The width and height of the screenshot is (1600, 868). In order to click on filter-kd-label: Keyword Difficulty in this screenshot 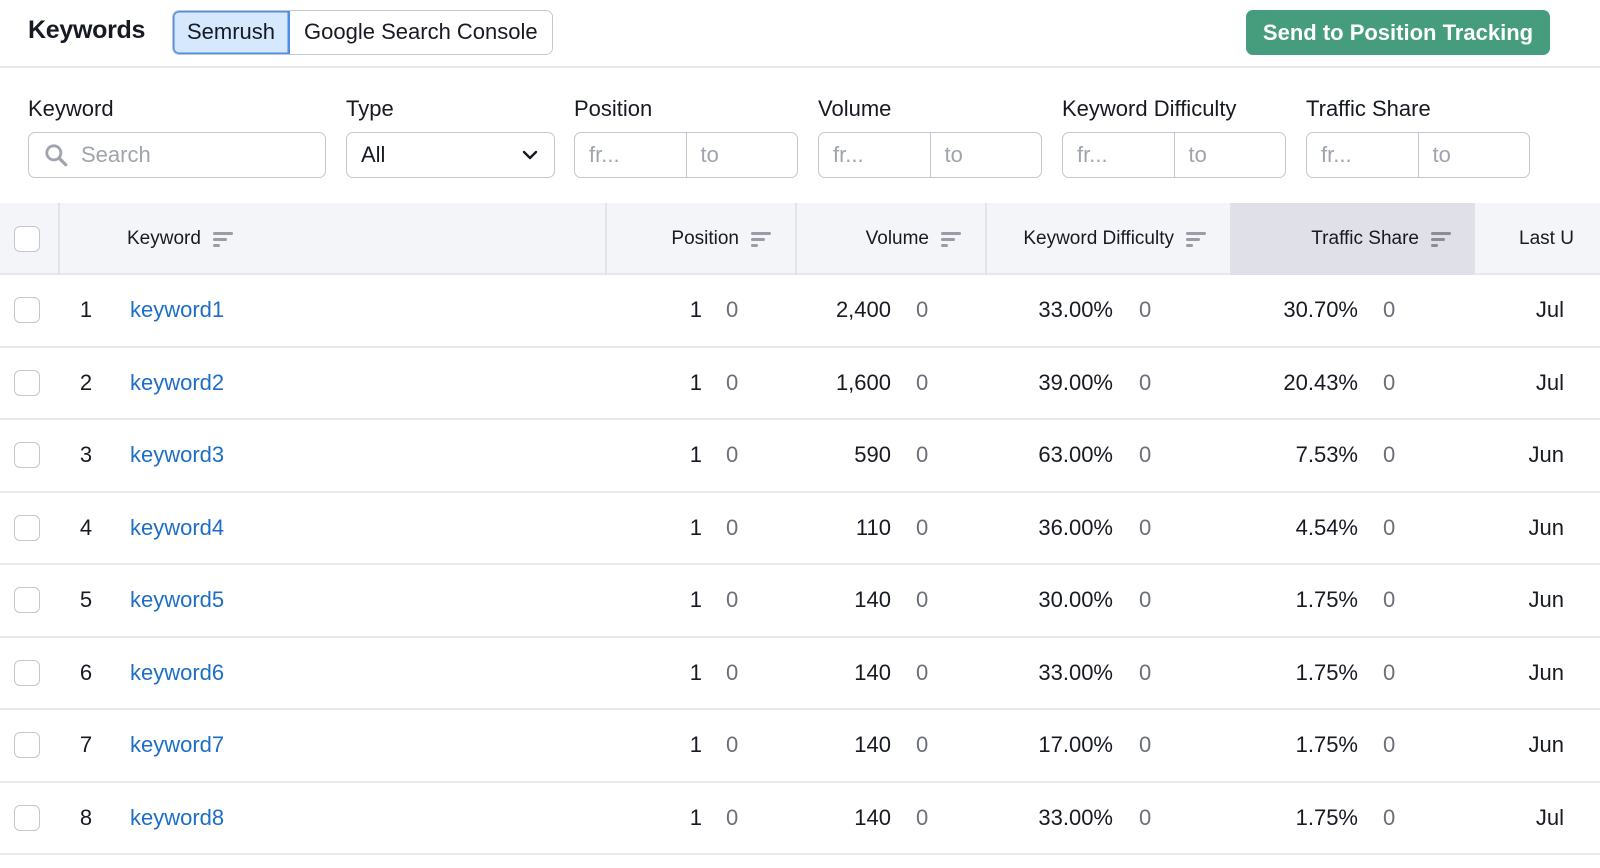, I will do `click(1149, 108)`.